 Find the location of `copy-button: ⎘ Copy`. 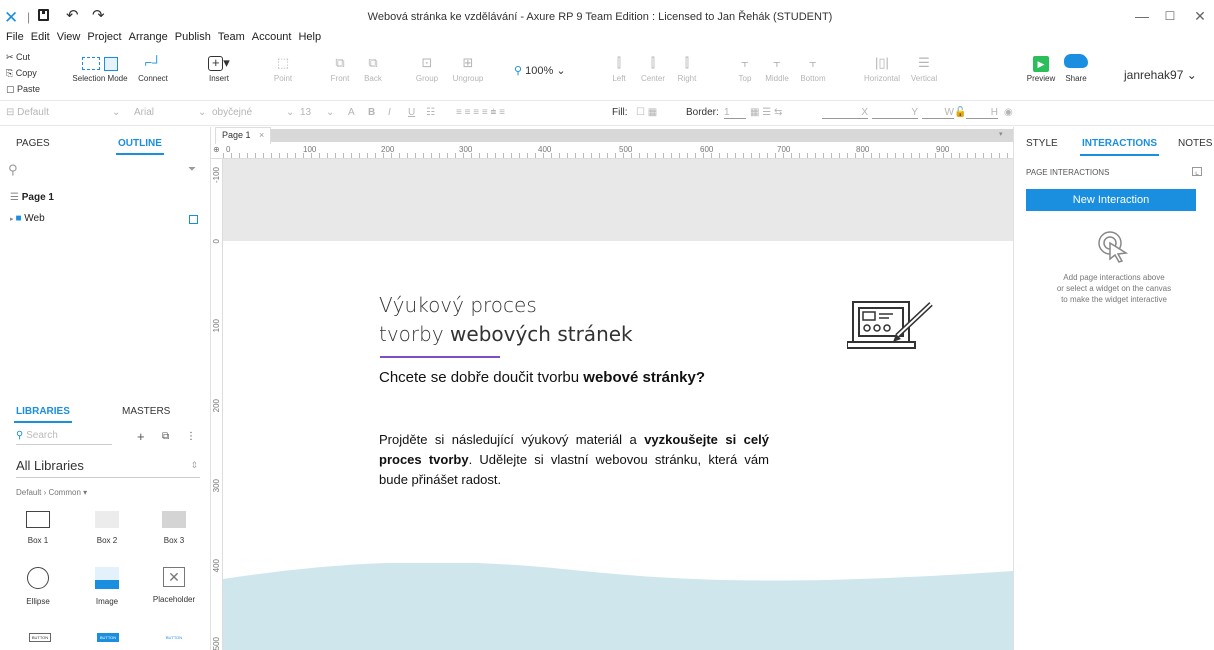

copy-button: ⎘ Copy is located at coordinates (21, 73).